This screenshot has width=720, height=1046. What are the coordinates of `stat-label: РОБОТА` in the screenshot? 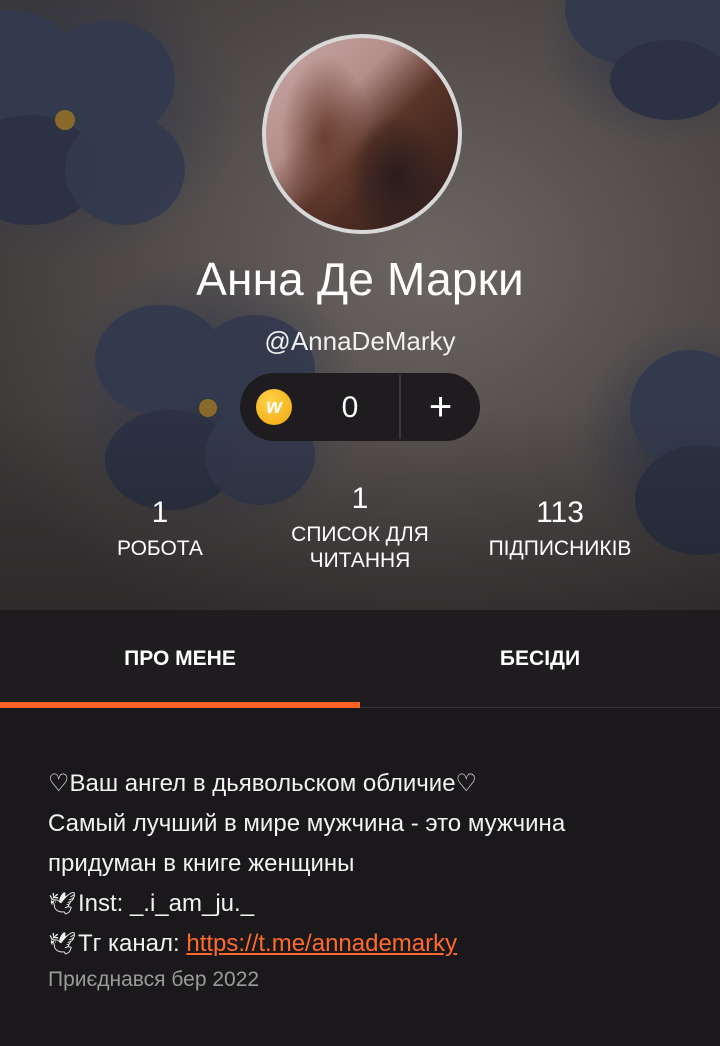 It's located at (160, 548).